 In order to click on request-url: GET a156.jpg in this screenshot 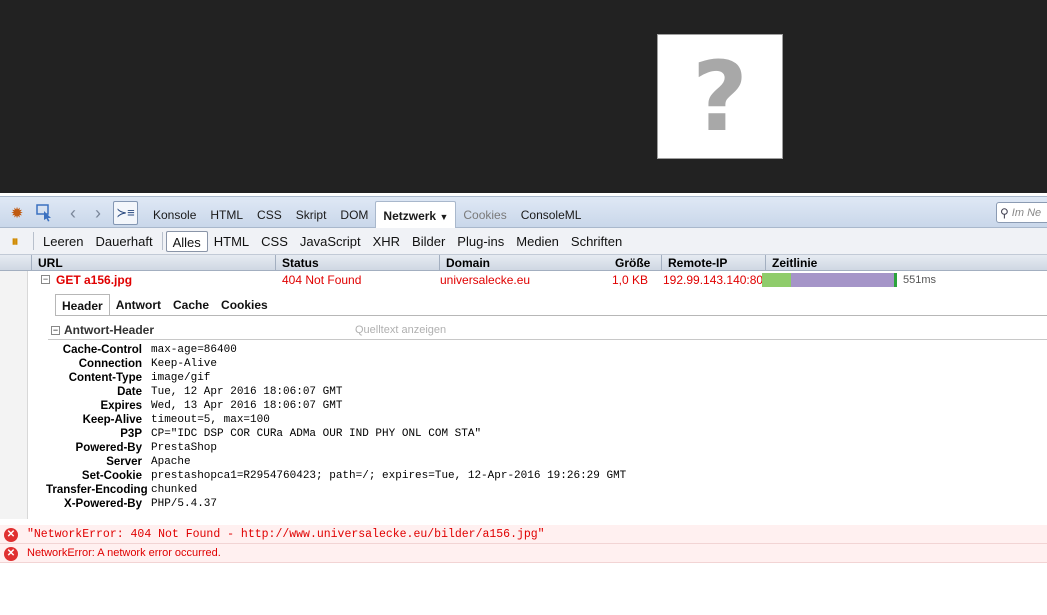, I will do `click(94, 280)`.